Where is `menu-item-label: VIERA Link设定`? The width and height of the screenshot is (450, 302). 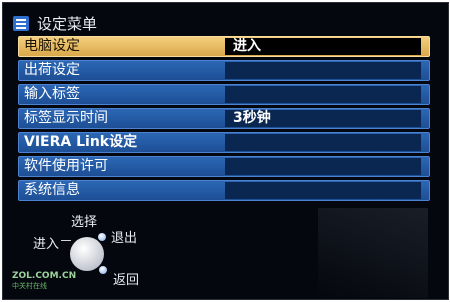
menu-item-label: VIERA Link设定 is located at coordinates (81, 142).